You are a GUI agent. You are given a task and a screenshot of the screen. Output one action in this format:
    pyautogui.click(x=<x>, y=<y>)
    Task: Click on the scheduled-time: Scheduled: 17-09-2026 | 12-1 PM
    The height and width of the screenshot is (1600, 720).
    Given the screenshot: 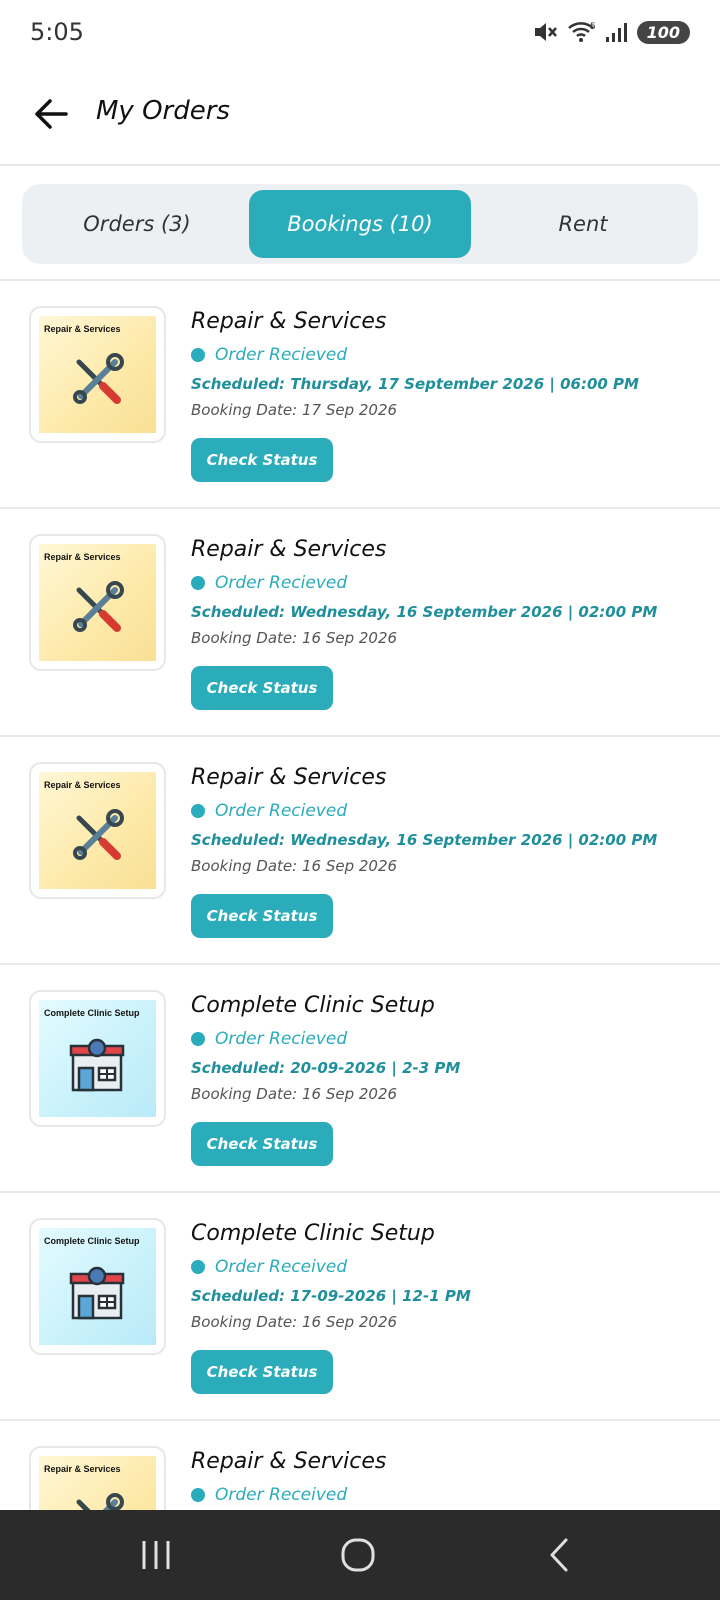 What is the action you would take?
    pyautogui.click(x=331, y=1296)
    